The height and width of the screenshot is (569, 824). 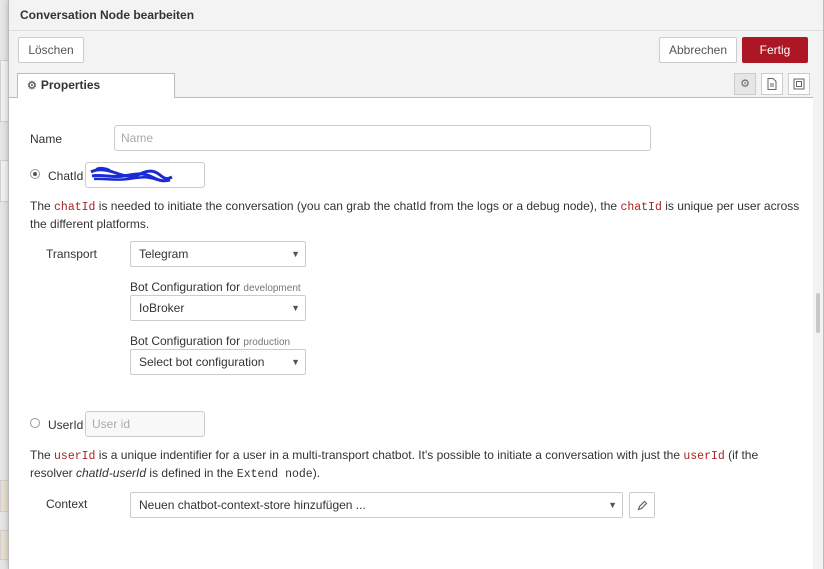 What do you see at coordinates (382, 138) in the screenshot?
I see `name-input` at bounding box center [382, 138].